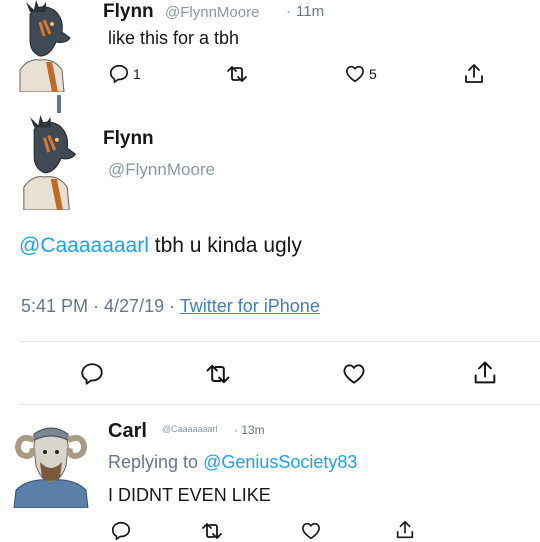 The height and width of the screenshot is (542, 540). I want to click on tweet1-author-handle: @FlynnMoore, so click(212, 12).